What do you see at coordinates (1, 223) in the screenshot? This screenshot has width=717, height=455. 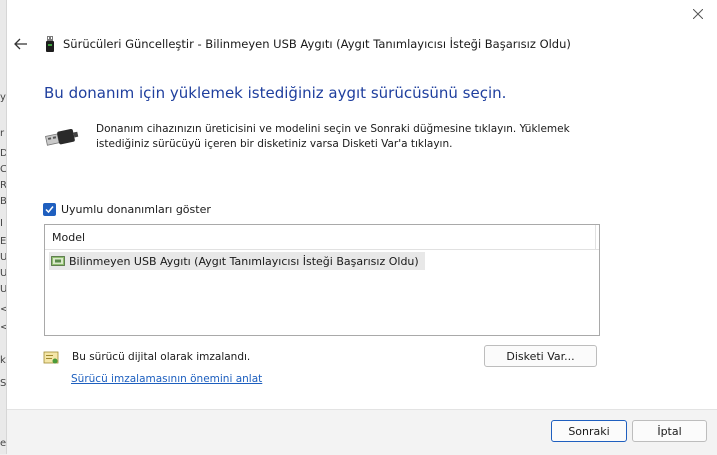 I see `background-fragment: I` at bounding box center [1, 223].